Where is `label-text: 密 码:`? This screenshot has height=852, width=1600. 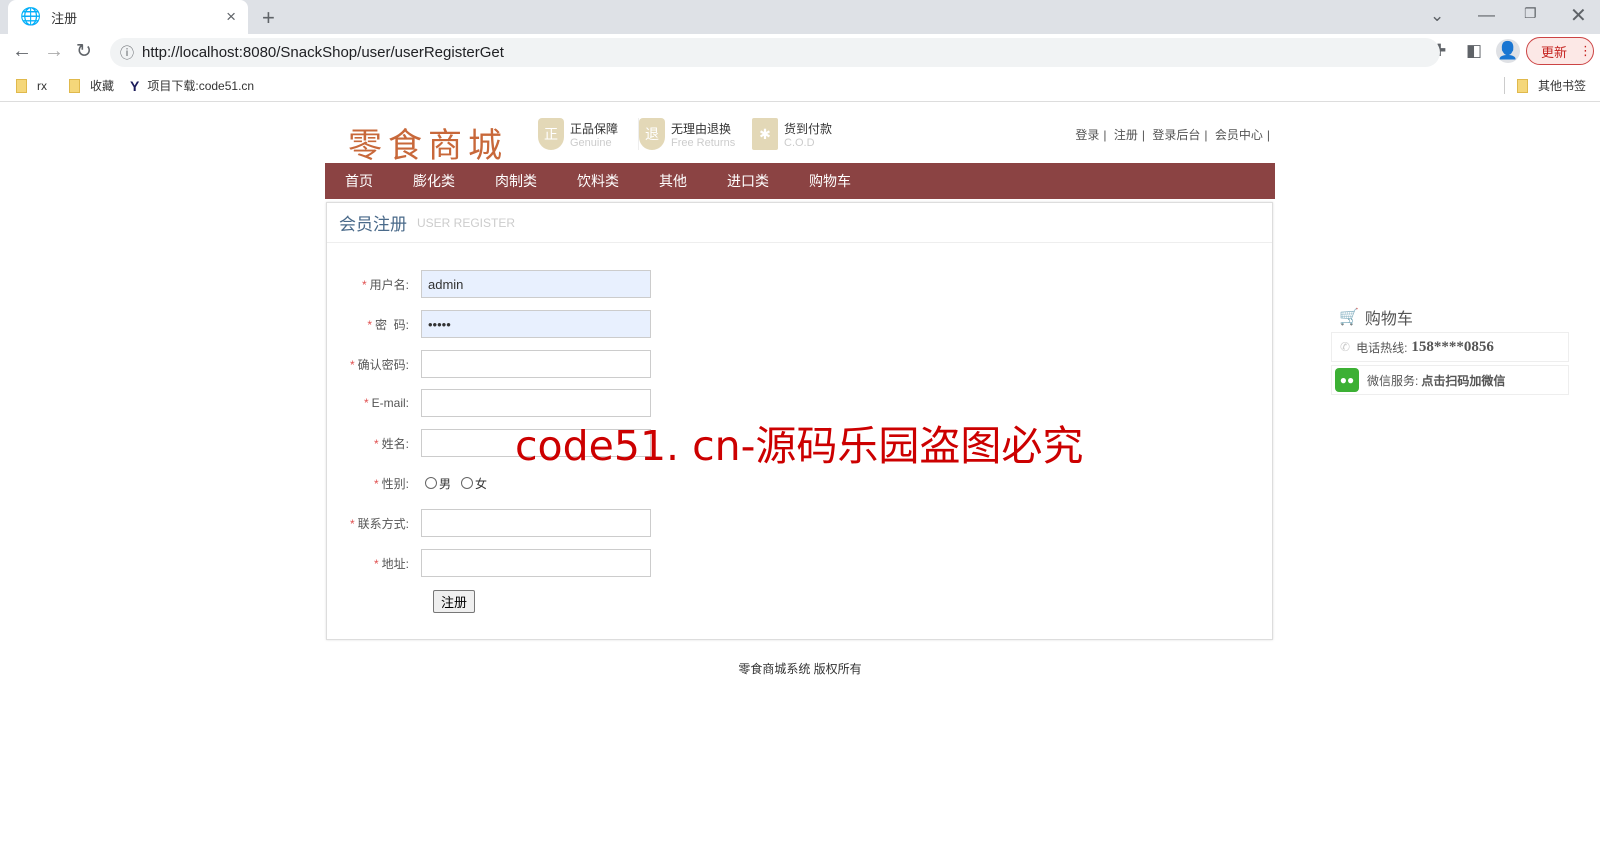 label-text: 密 码: is located at coordinates (391, 324).